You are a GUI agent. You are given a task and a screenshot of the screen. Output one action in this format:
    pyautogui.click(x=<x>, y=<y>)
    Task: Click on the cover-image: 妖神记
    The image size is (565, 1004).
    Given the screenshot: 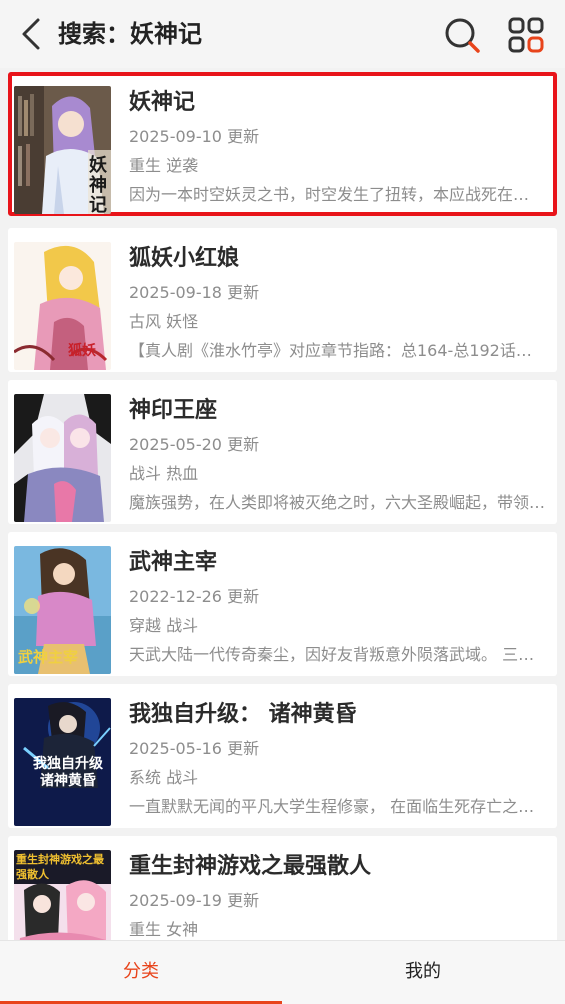 What is the action you would take?
    pyautogui.click(x=62, y=150)
    